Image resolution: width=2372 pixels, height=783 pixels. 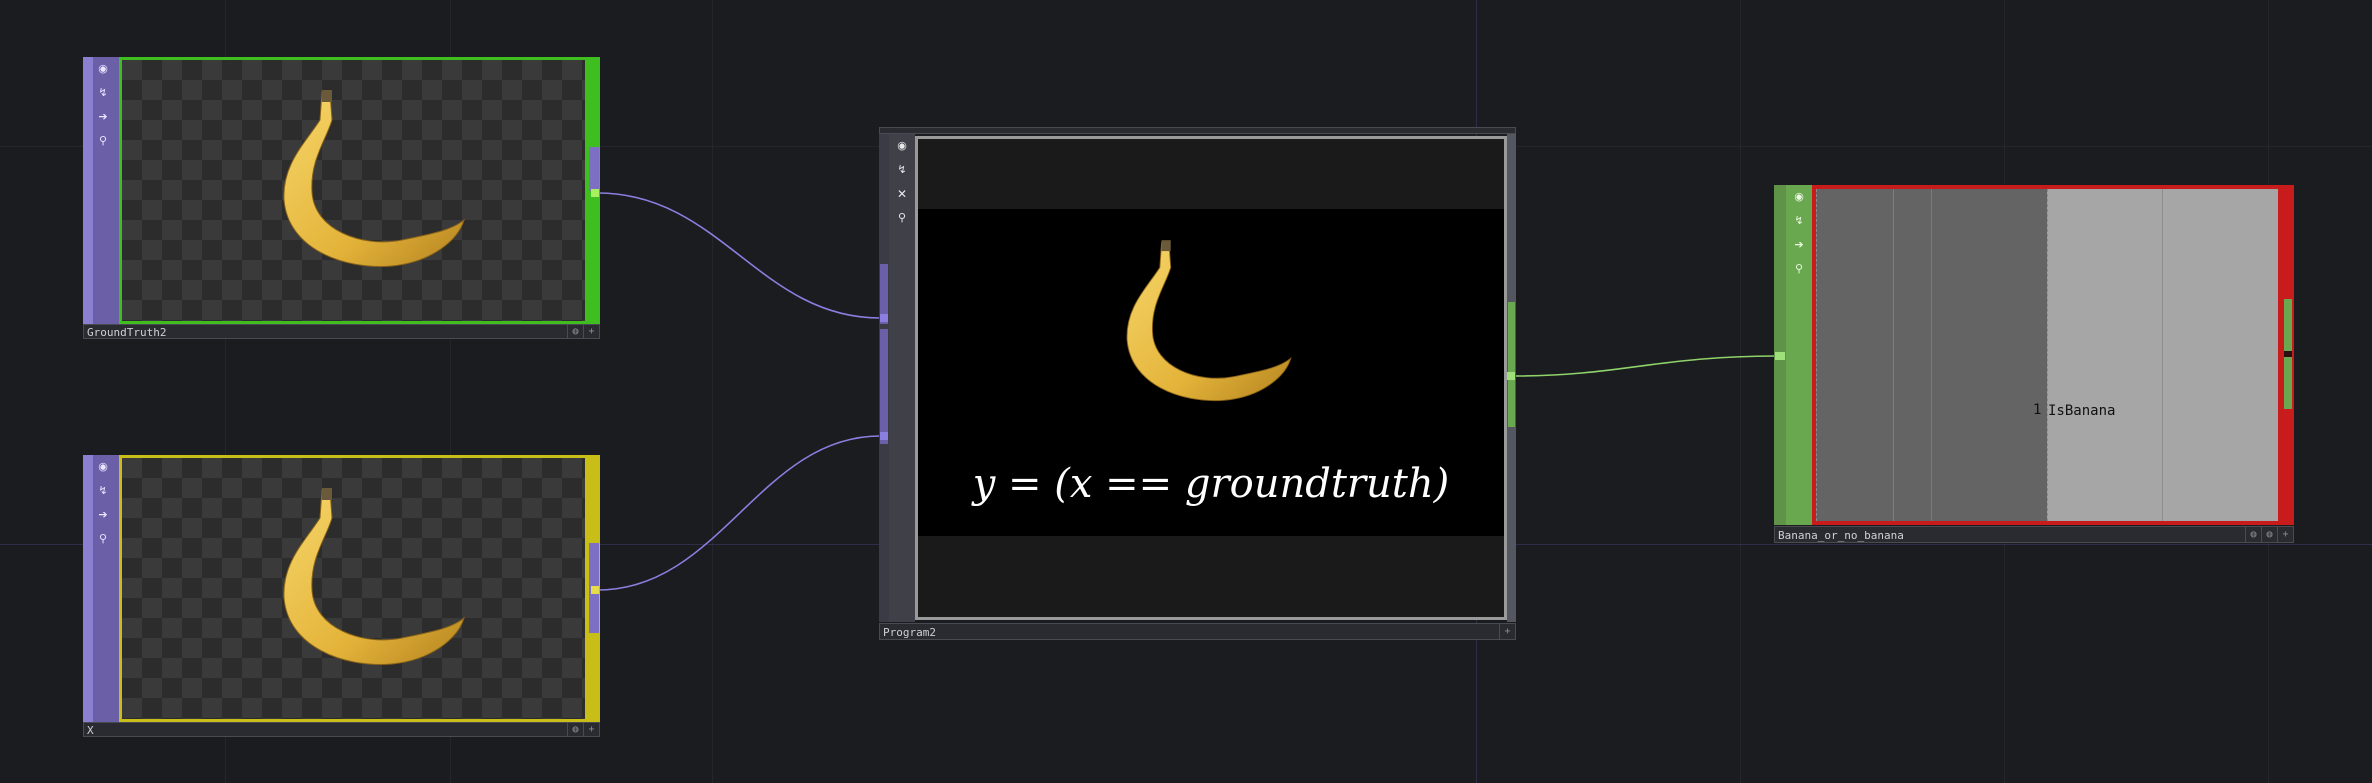 I want to click on connector-gap, so click(x=2288, y=354).